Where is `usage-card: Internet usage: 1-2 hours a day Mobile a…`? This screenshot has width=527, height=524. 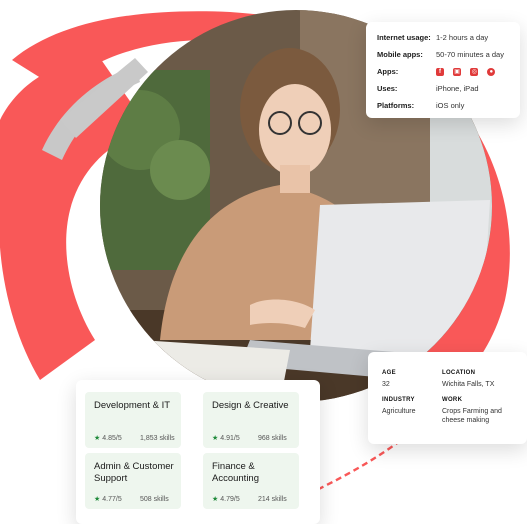
usage-card: Internet usage: 1-2 hours a day Mobile a… is located at coordinates (443, 70).